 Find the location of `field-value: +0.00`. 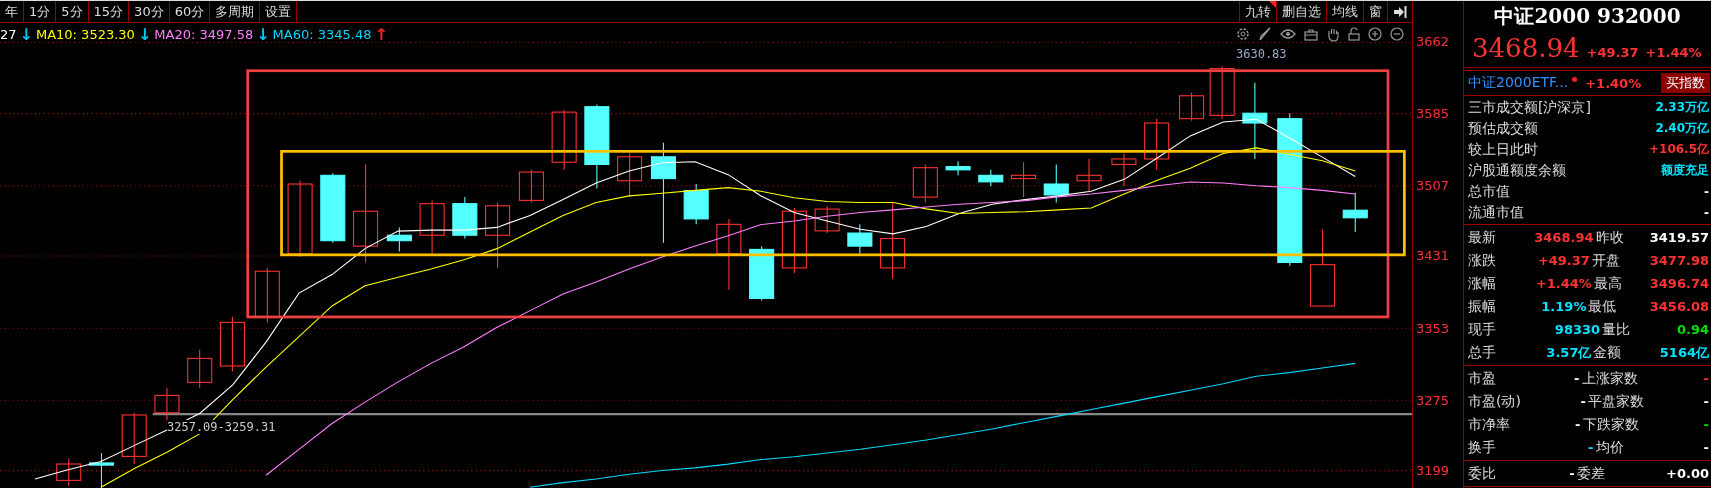

field-value: +0.00 is located at coordinates (1687, 473).